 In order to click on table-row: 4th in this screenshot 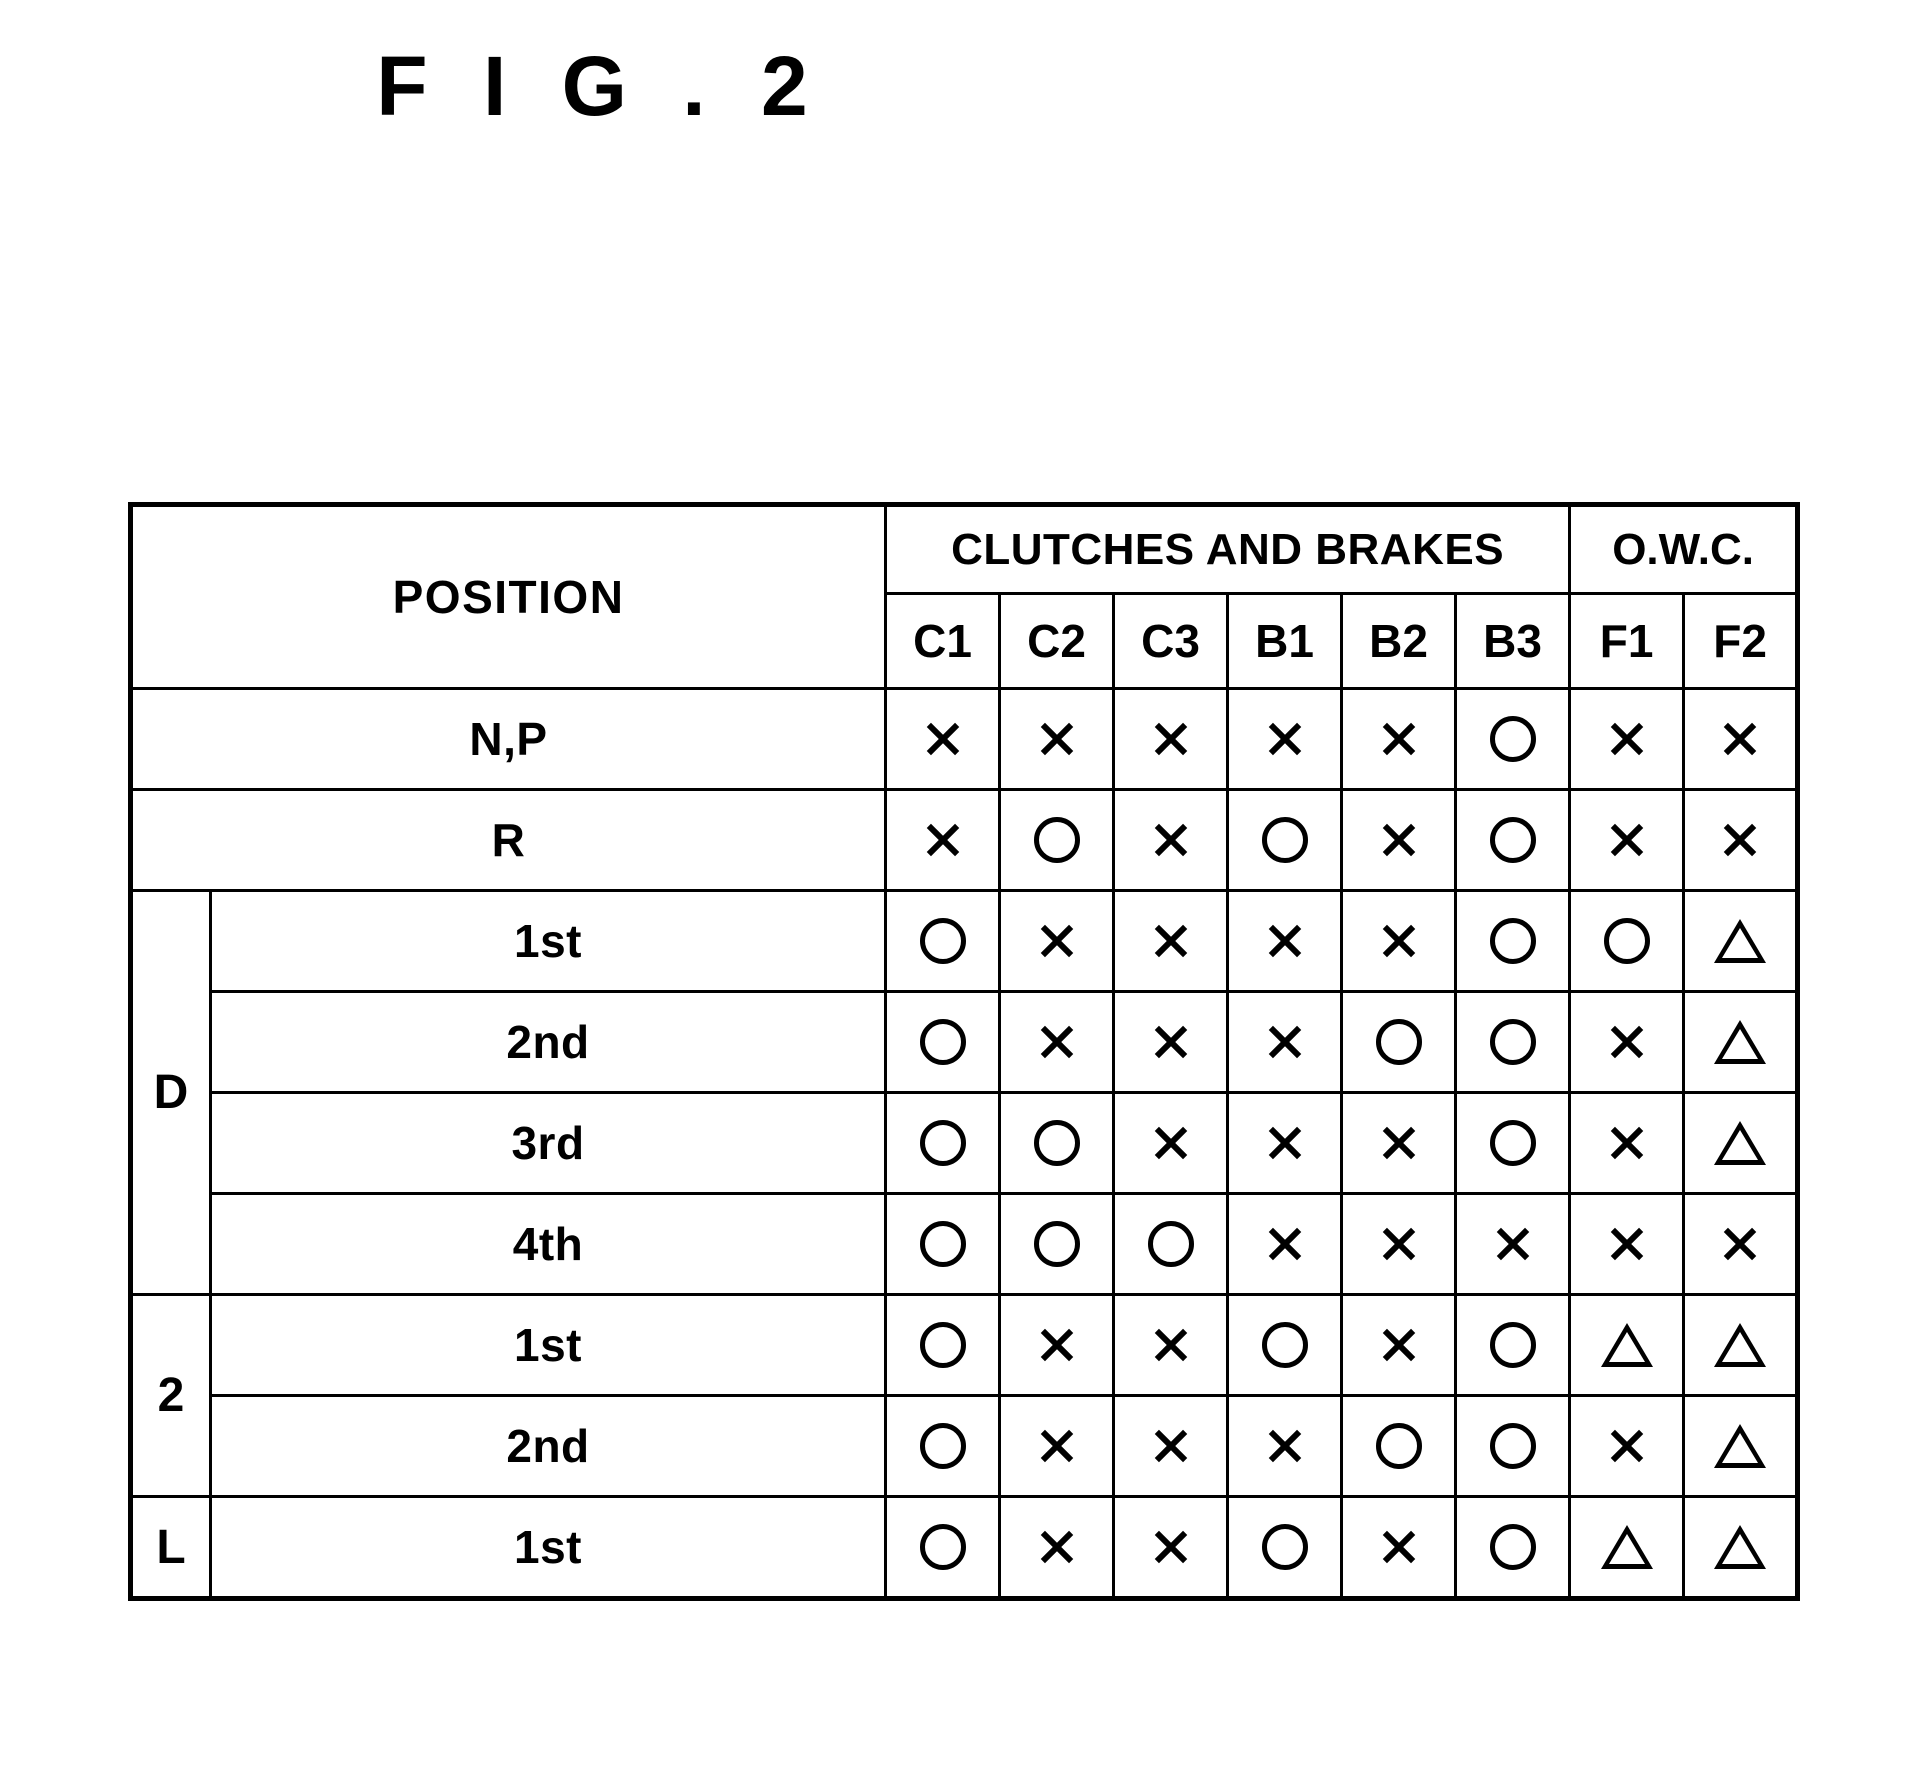, I will do `click(965, 1244)`.